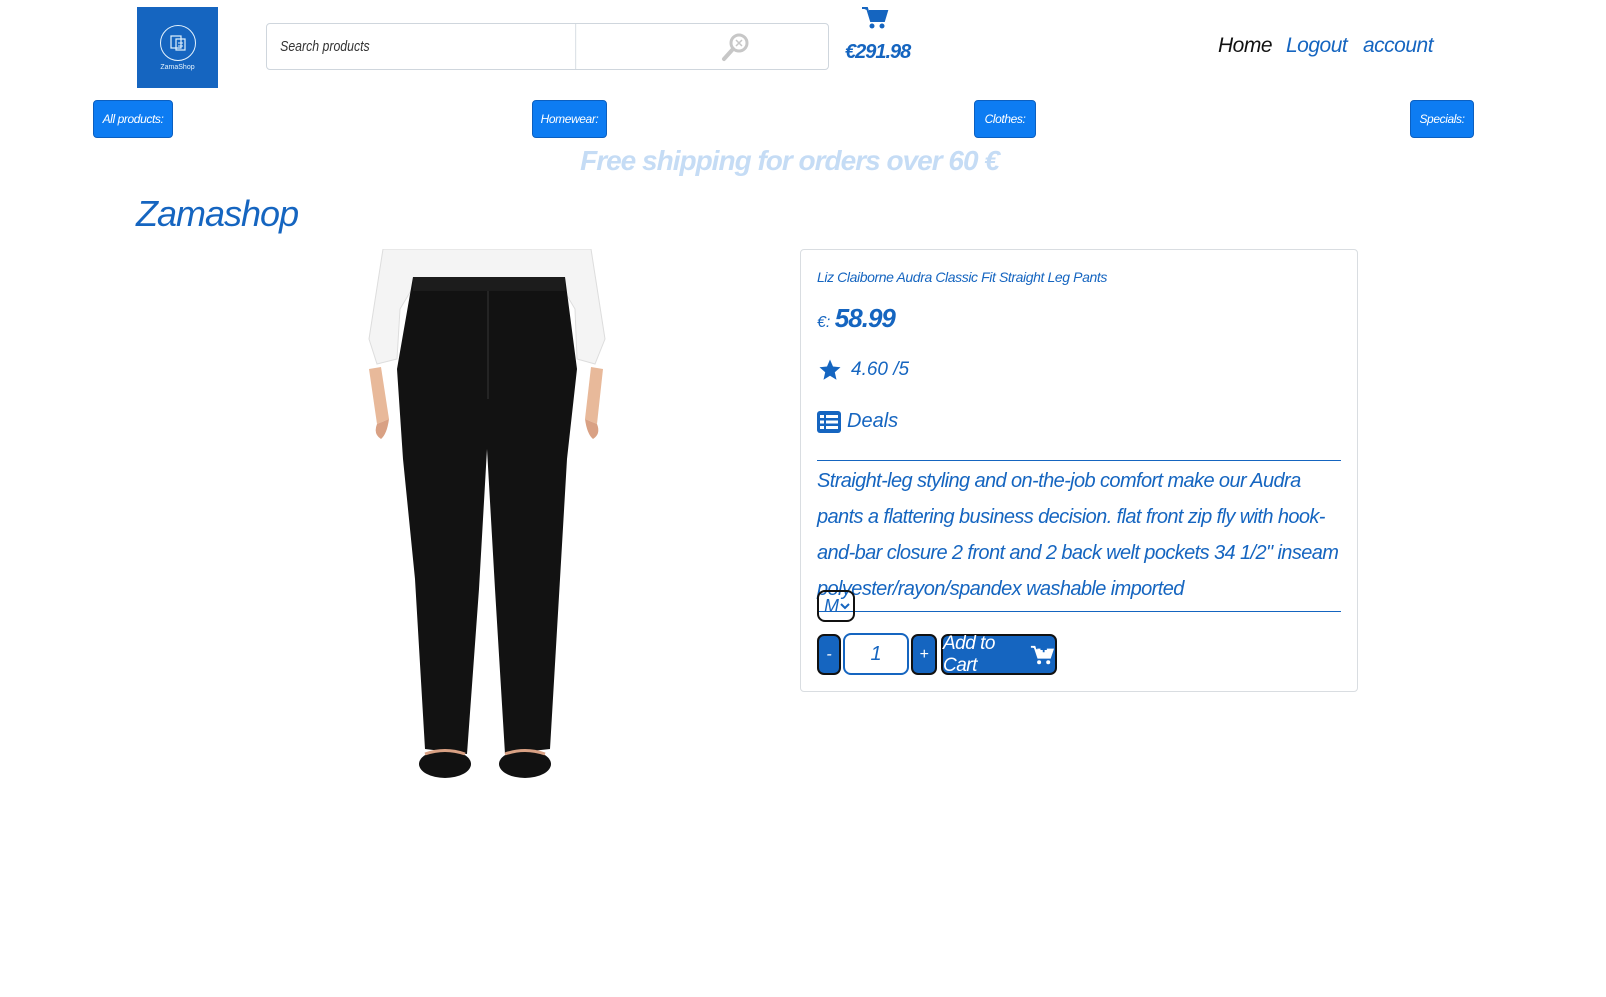  I want to click on cart-total: €291.98, so click(878, 52).